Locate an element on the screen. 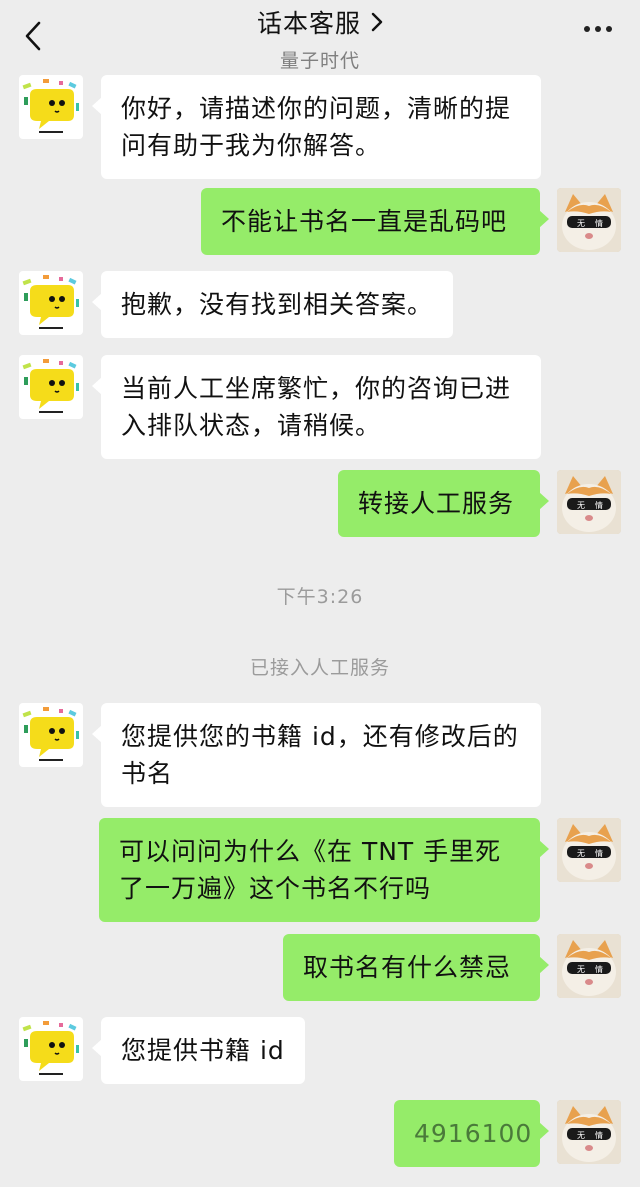 The width and height of the screenshot is (640, 1187). header-title-block: 话本客服 量子时代 is located at coordinates (320, 38).